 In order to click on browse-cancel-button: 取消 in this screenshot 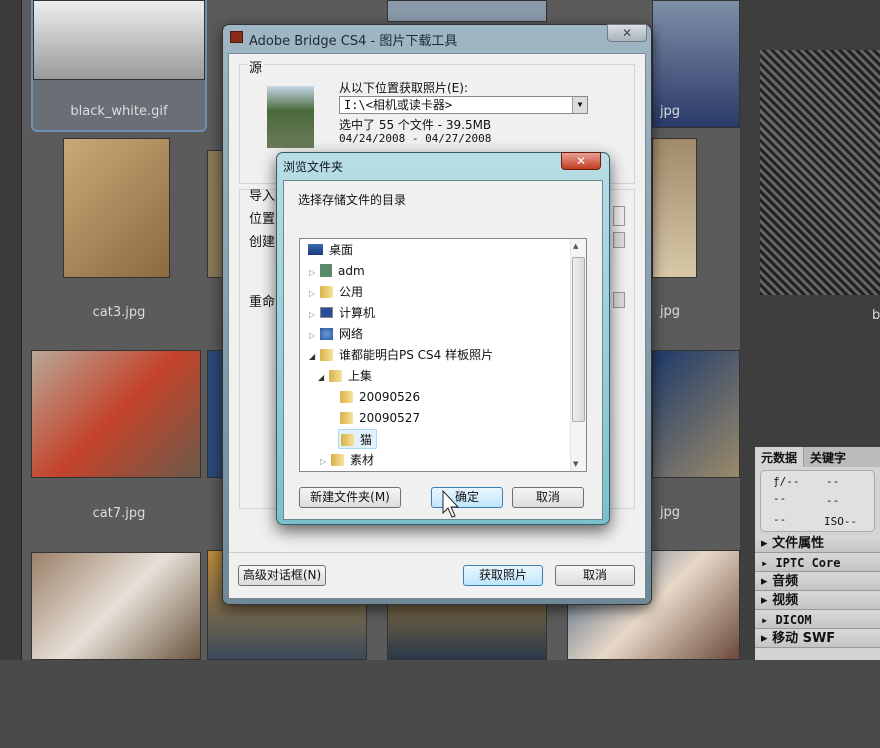, I will do `click(548, 497)`.